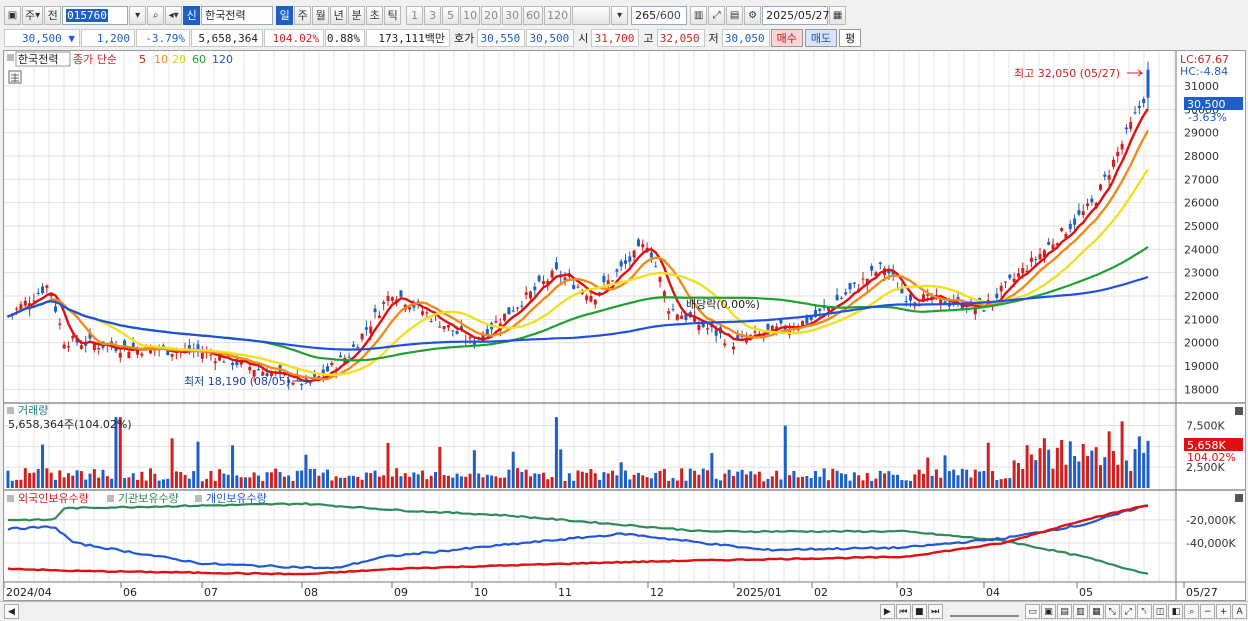 The width and height of the screenshot is (1248, 621). What do you see at coordinates (1033, 611) in the screenshot?
I see `layout-a-icon: ▭` at bounding box center [1033, 611].